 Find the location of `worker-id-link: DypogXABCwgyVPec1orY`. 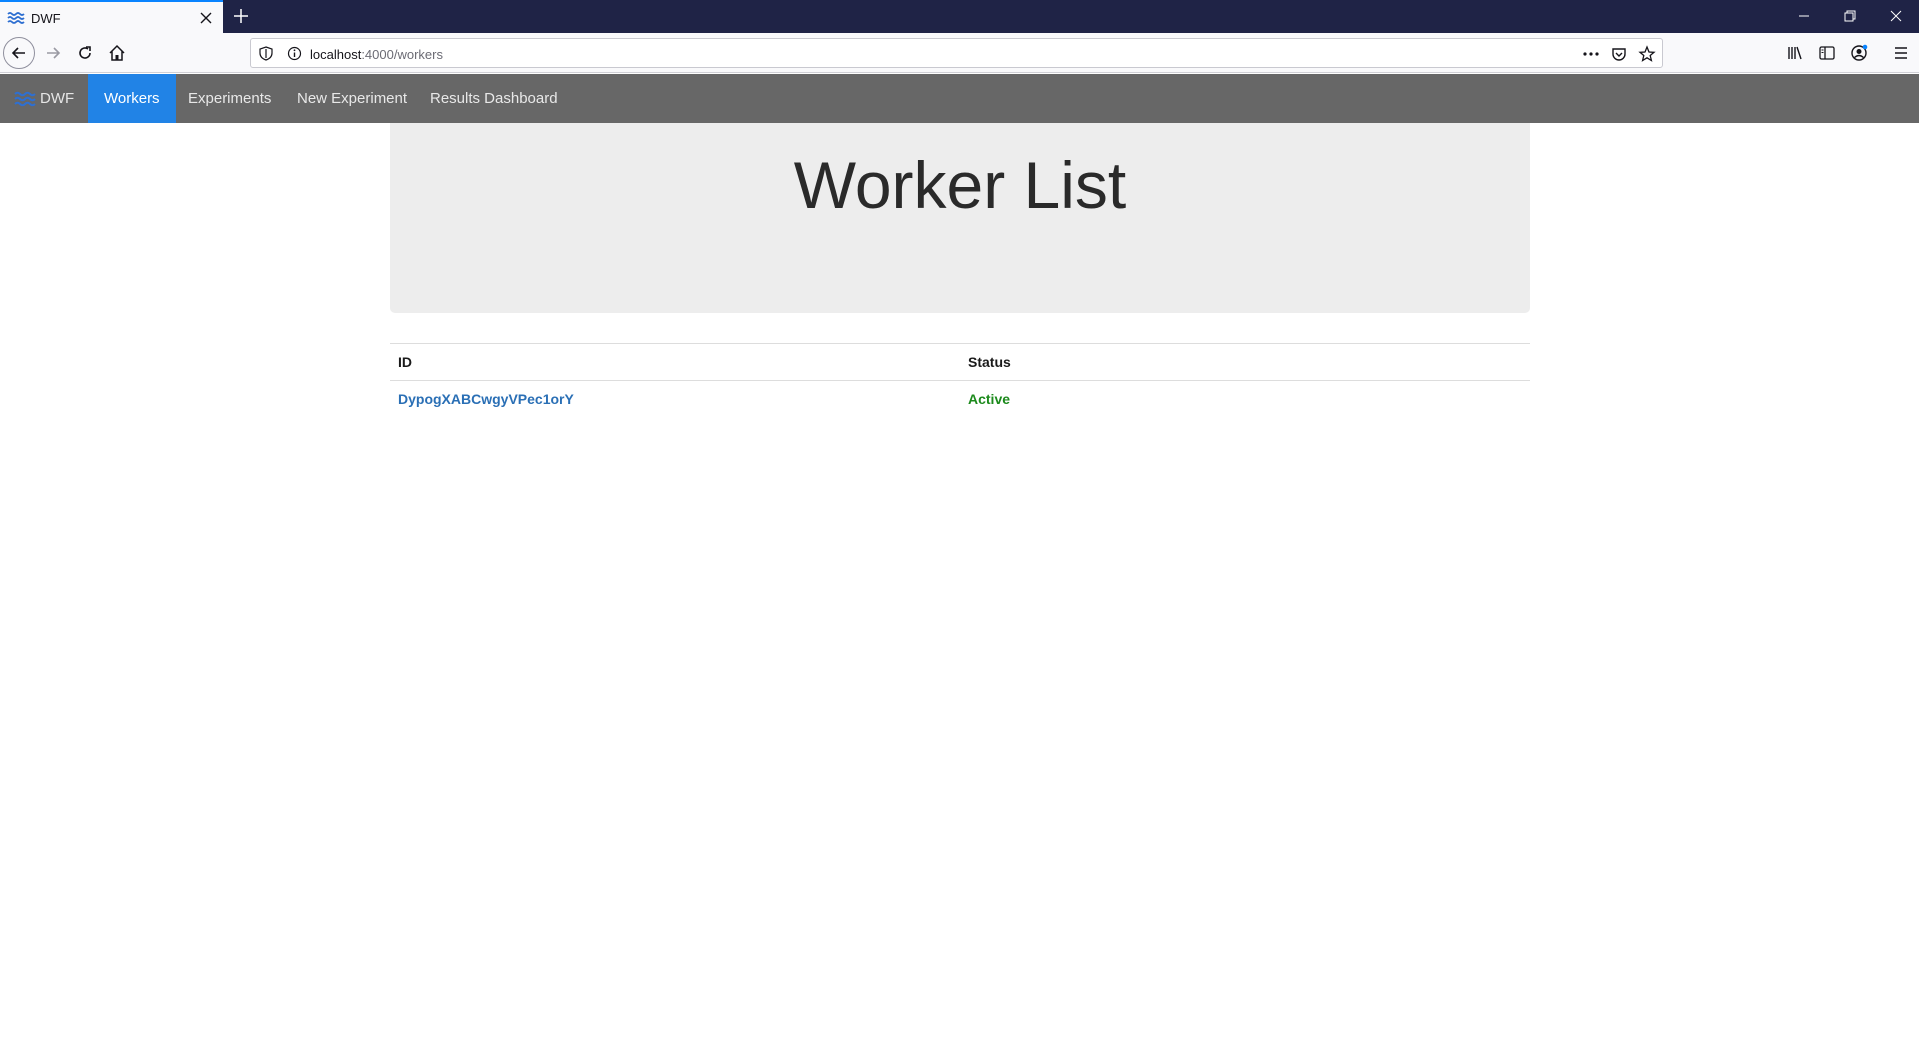

worker-id-link: DypogXABCwgyVPec1orY is located at coordinates (486, 399).